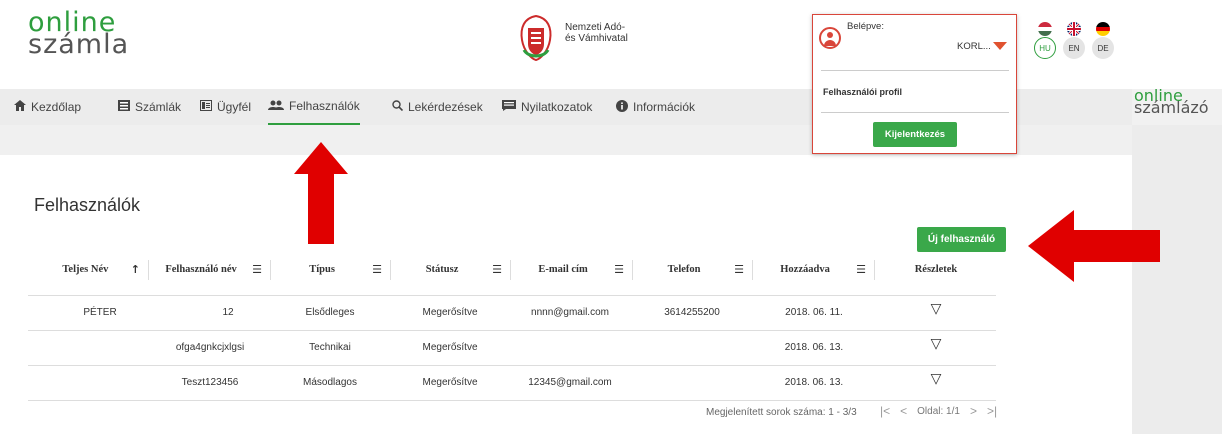 The image size is (1222, 434). Describe the element at coordinates (398, 107) in the screenshot. I see `search-icon` at that location.